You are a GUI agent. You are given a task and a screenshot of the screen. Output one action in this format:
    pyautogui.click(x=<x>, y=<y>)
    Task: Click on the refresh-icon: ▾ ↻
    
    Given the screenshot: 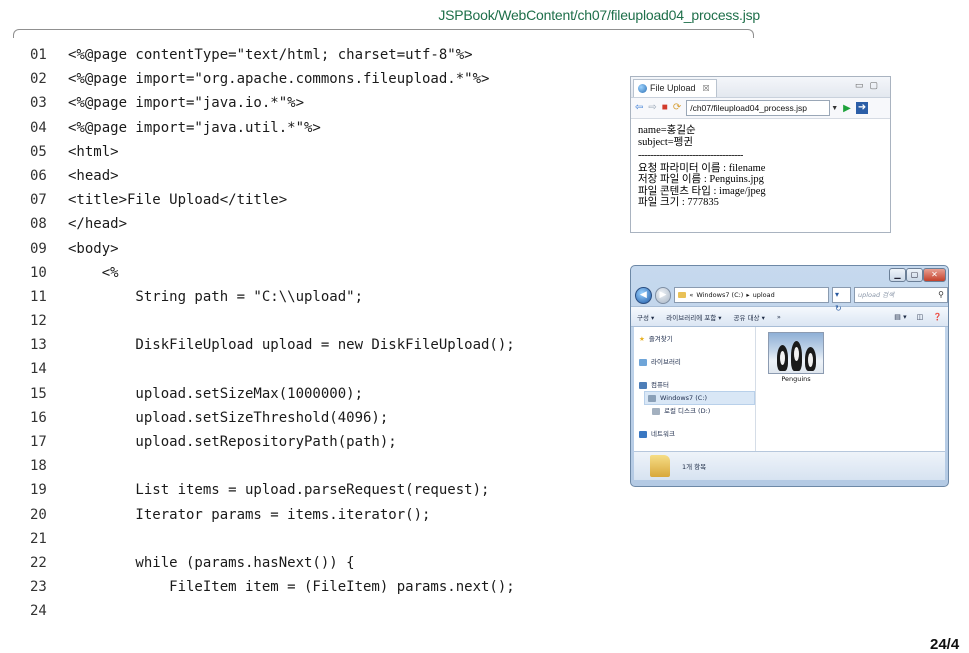 What is the action you would take?
    pyautogui.click(x=841, y=300)
    